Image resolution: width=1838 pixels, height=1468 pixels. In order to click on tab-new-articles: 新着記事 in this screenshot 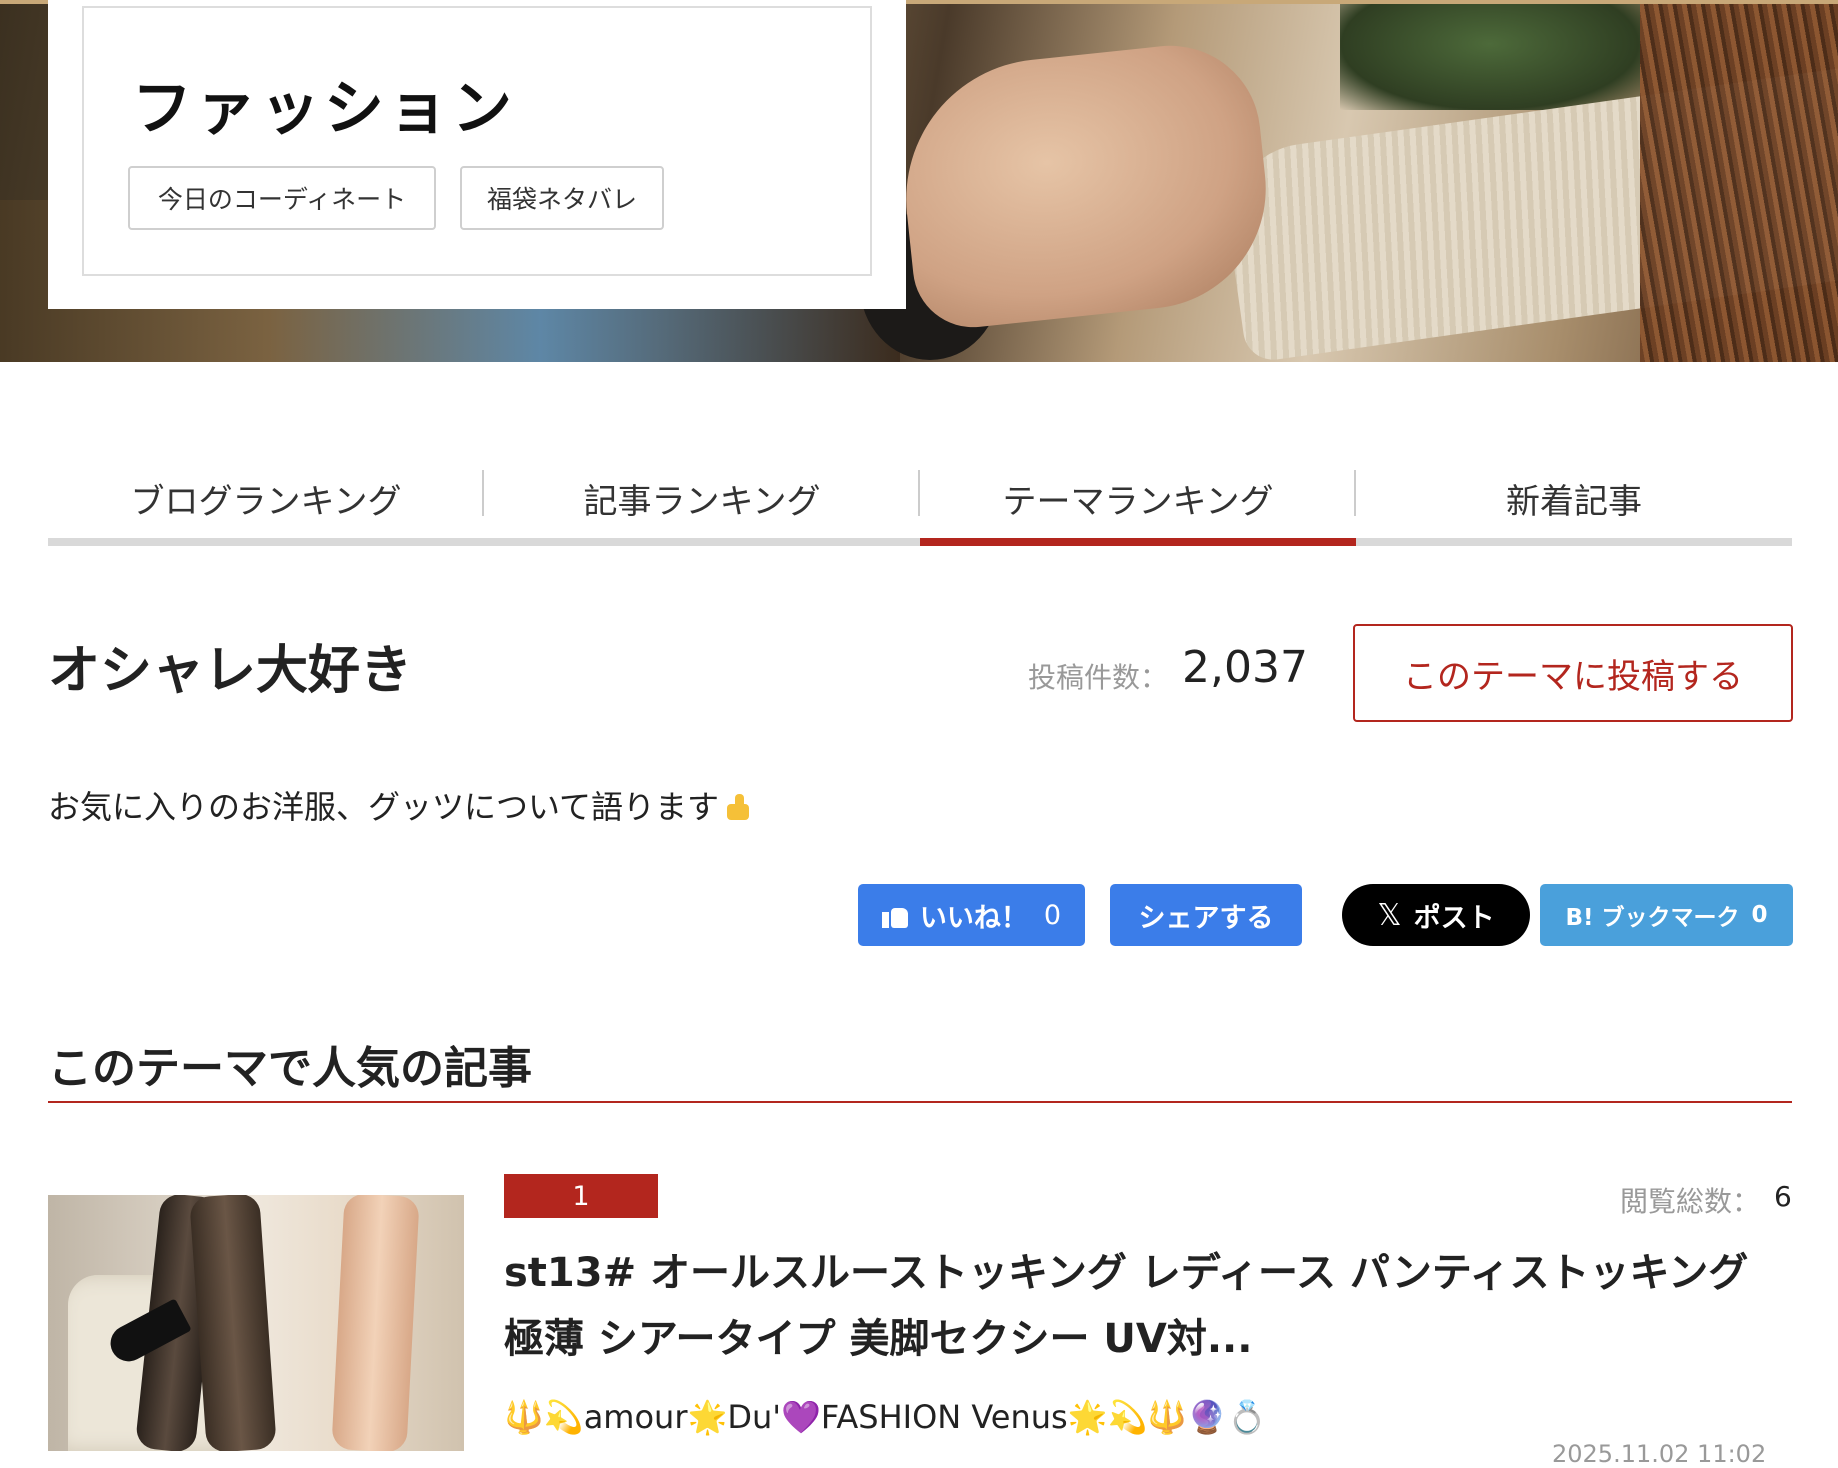, I will do `click(1574, 498)`.